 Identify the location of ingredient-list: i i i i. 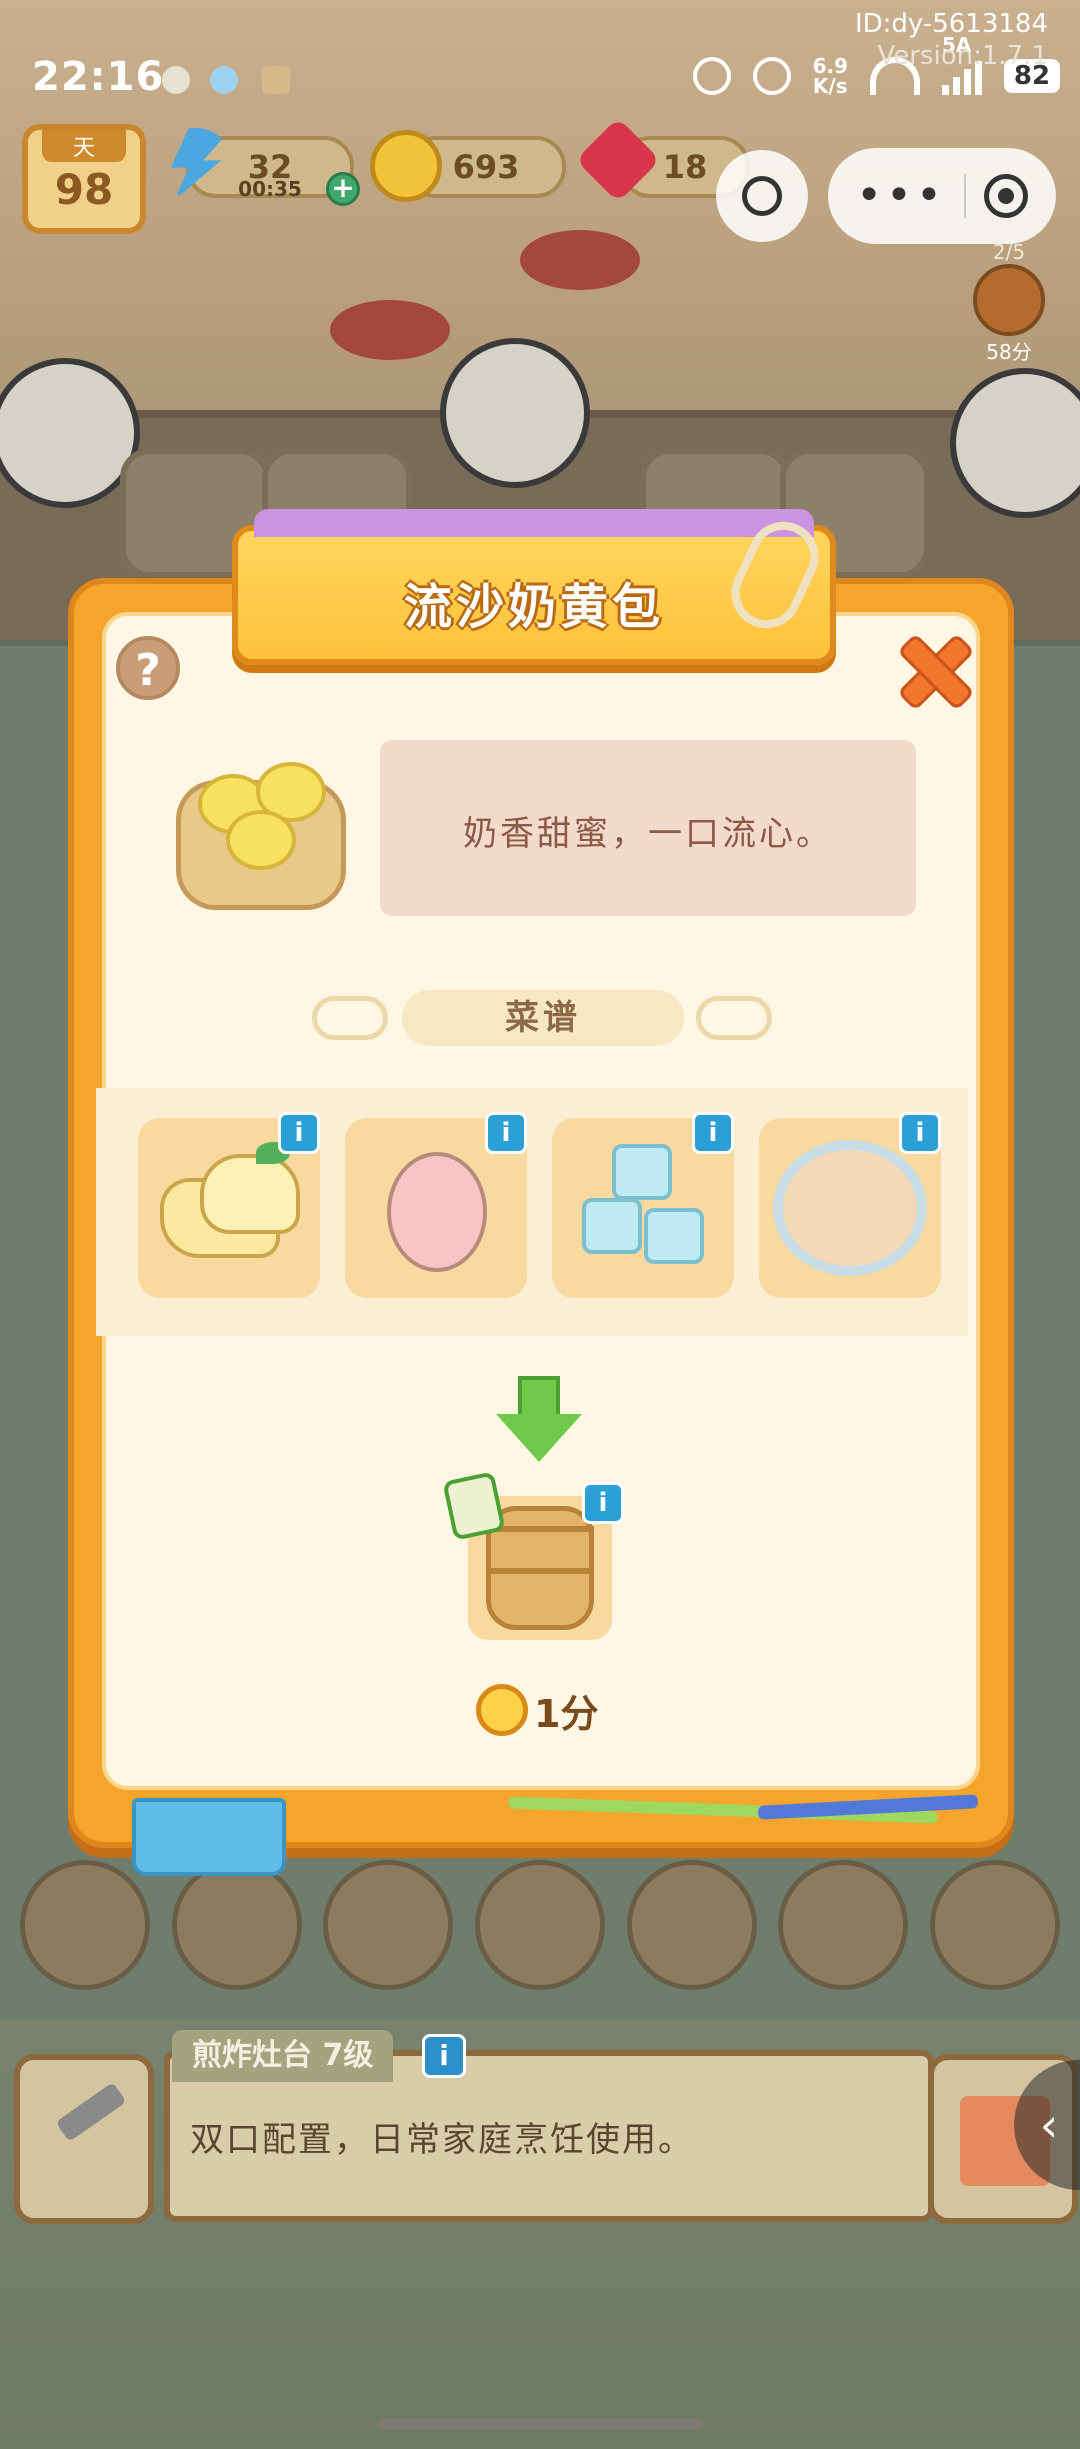
(532, 1212).